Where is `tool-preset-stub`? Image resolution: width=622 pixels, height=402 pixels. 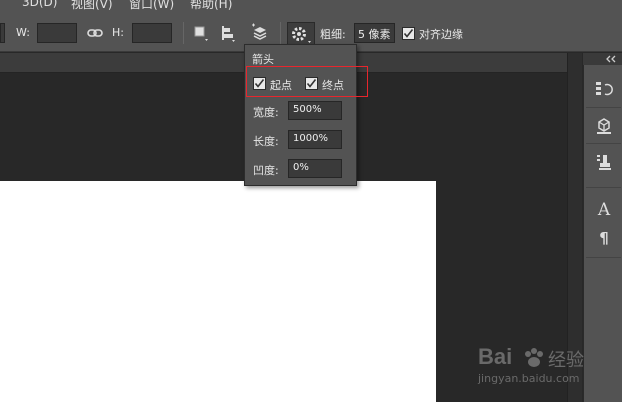 tool-preset-stub is located at coordinates (2, 33).